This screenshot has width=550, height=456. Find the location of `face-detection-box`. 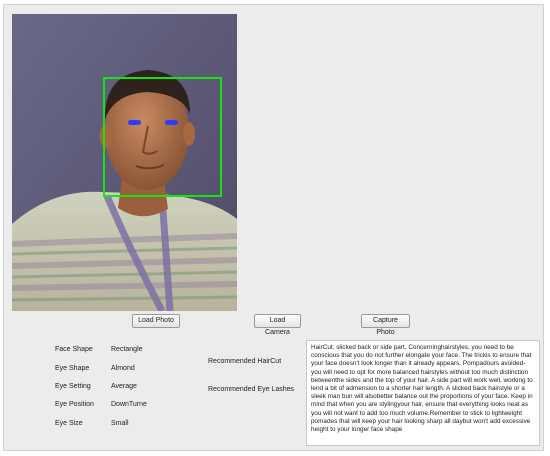

face-detection-box is located at coordinates (162, 137).